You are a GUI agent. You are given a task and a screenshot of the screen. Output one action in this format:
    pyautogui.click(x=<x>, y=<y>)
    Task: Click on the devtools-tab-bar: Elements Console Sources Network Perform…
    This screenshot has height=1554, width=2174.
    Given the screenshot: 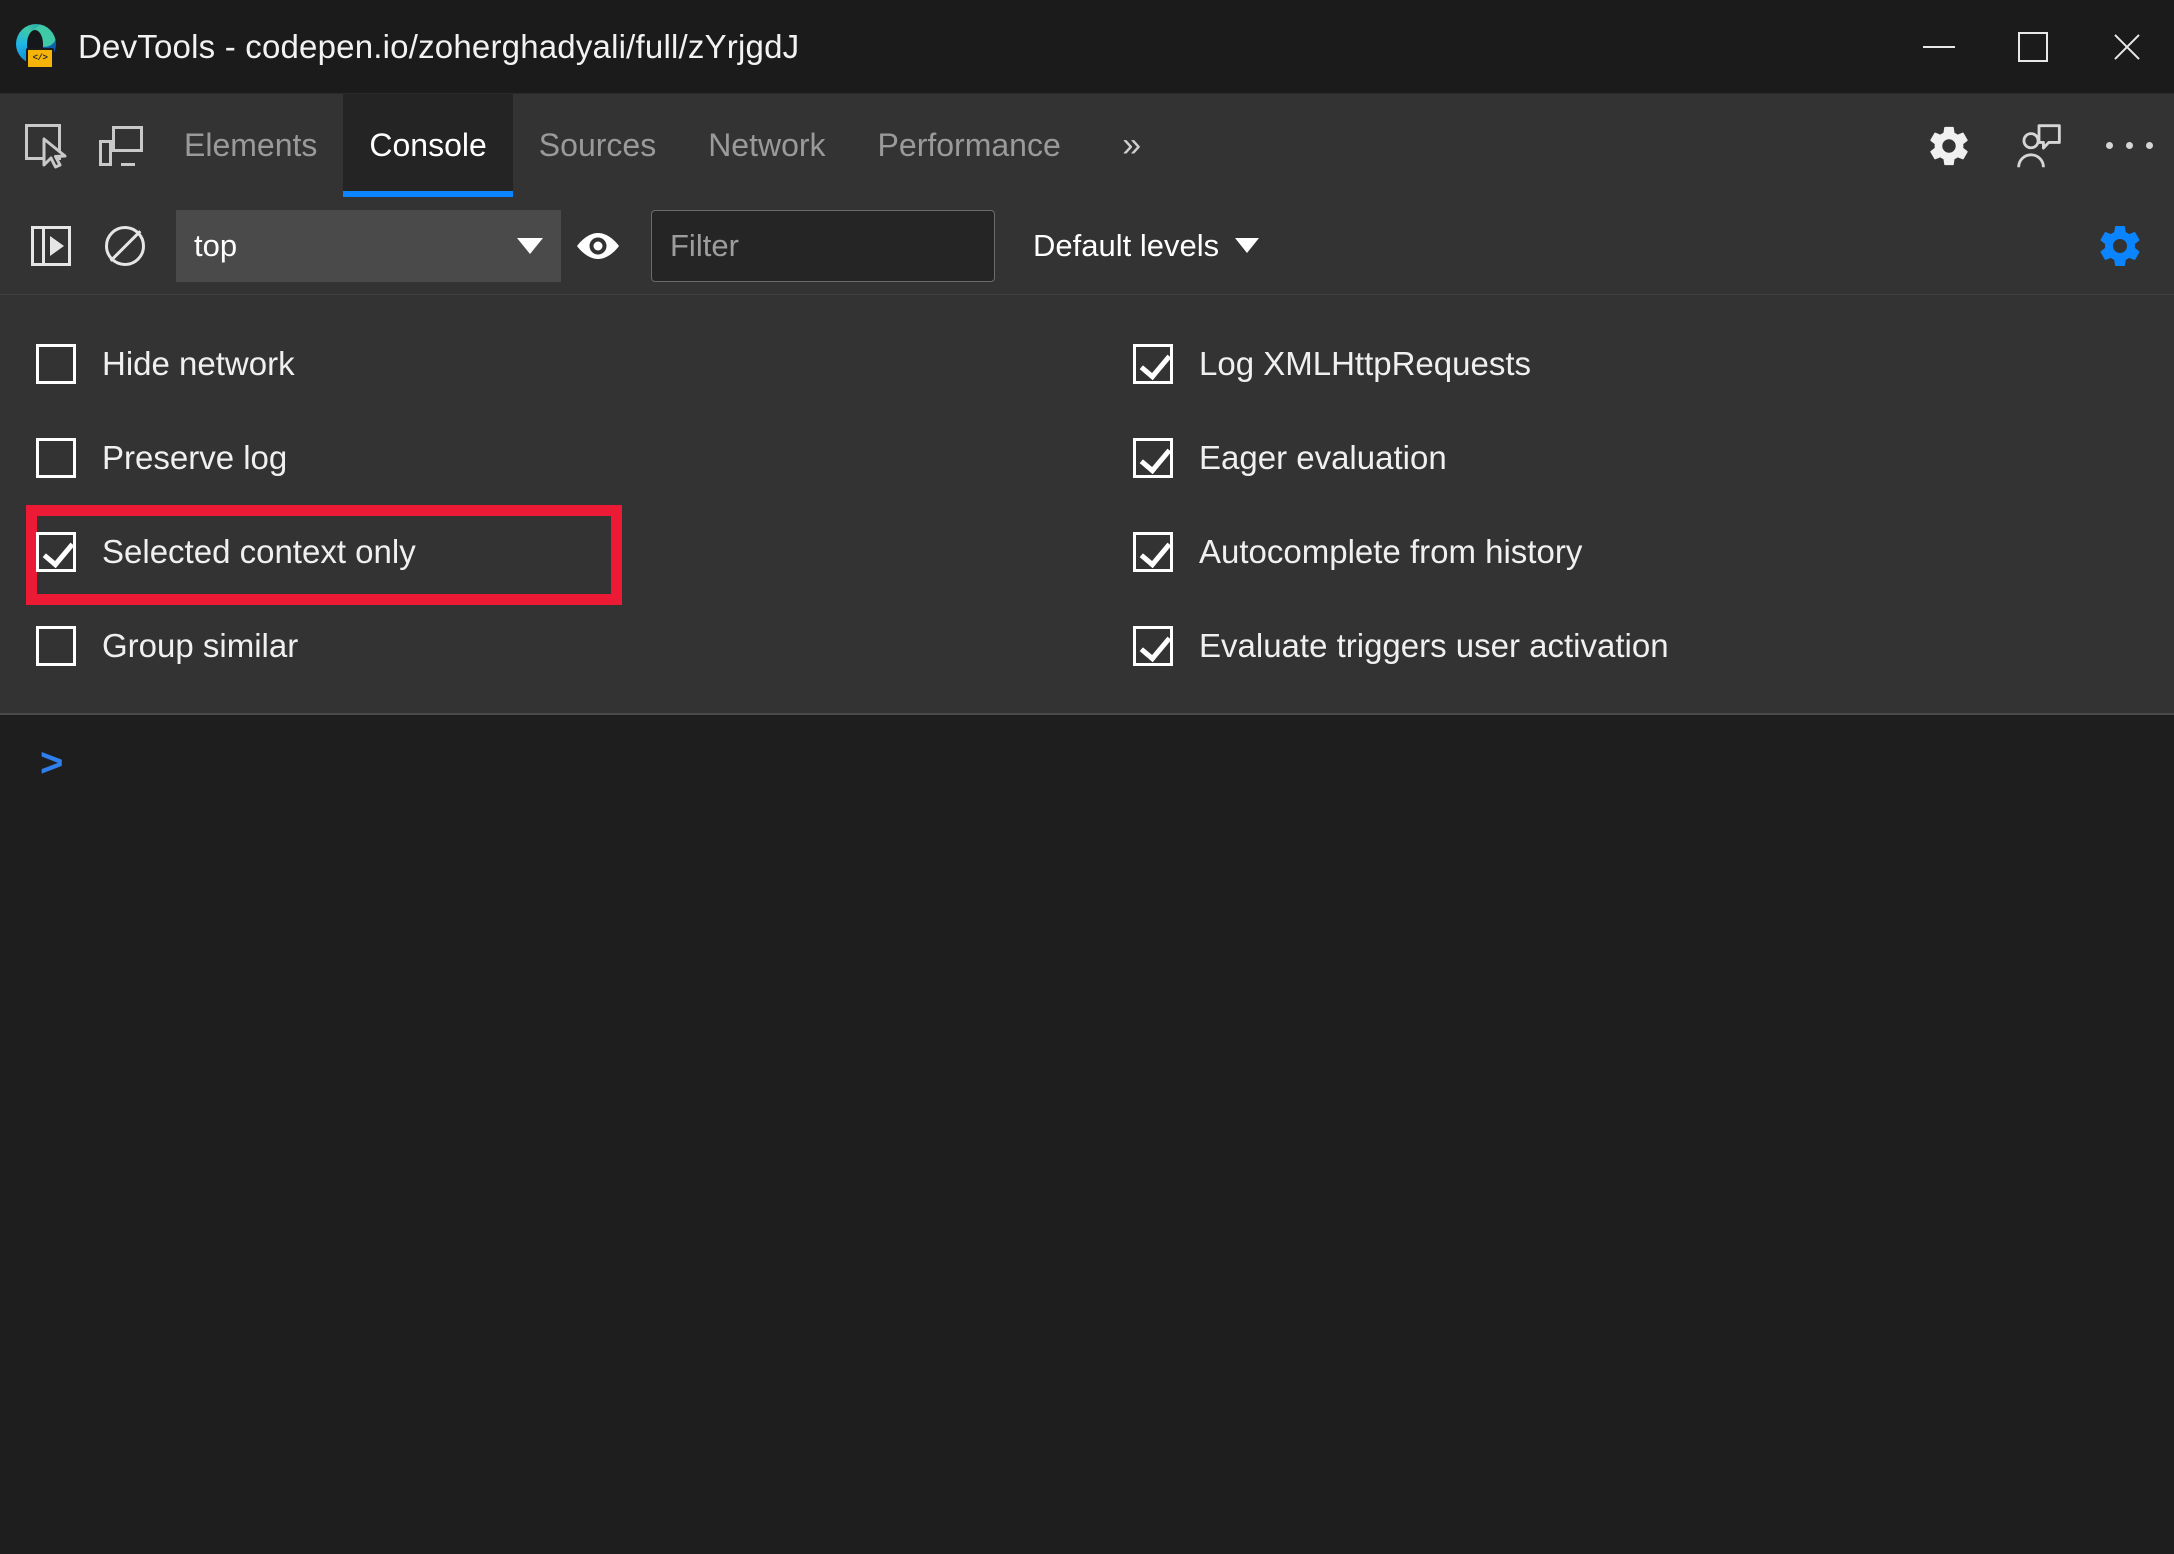 What is the action you would take?
    pyautogui.click(x=1087, y=145)
    